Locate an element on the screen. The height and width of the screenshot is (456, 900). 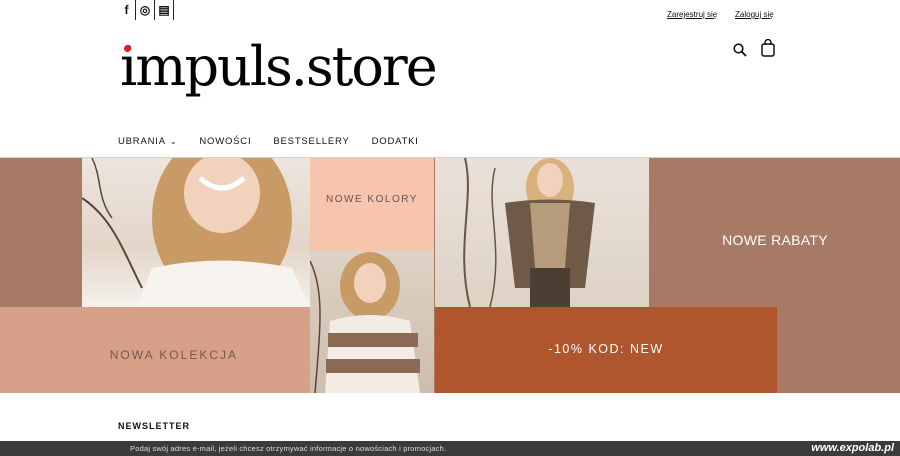
banner-photo-striped-top is located at coordinates (372, 322).